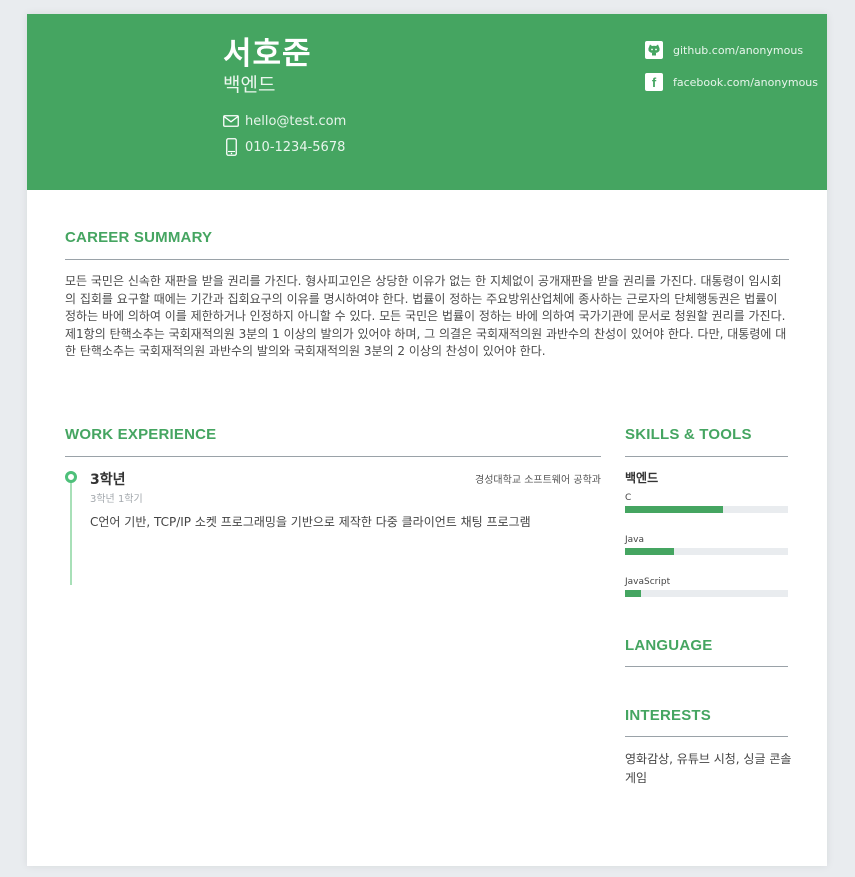  Describe the element at coordinates (706, 551) in the screenshot. I see `skill-bar-java` at that location.